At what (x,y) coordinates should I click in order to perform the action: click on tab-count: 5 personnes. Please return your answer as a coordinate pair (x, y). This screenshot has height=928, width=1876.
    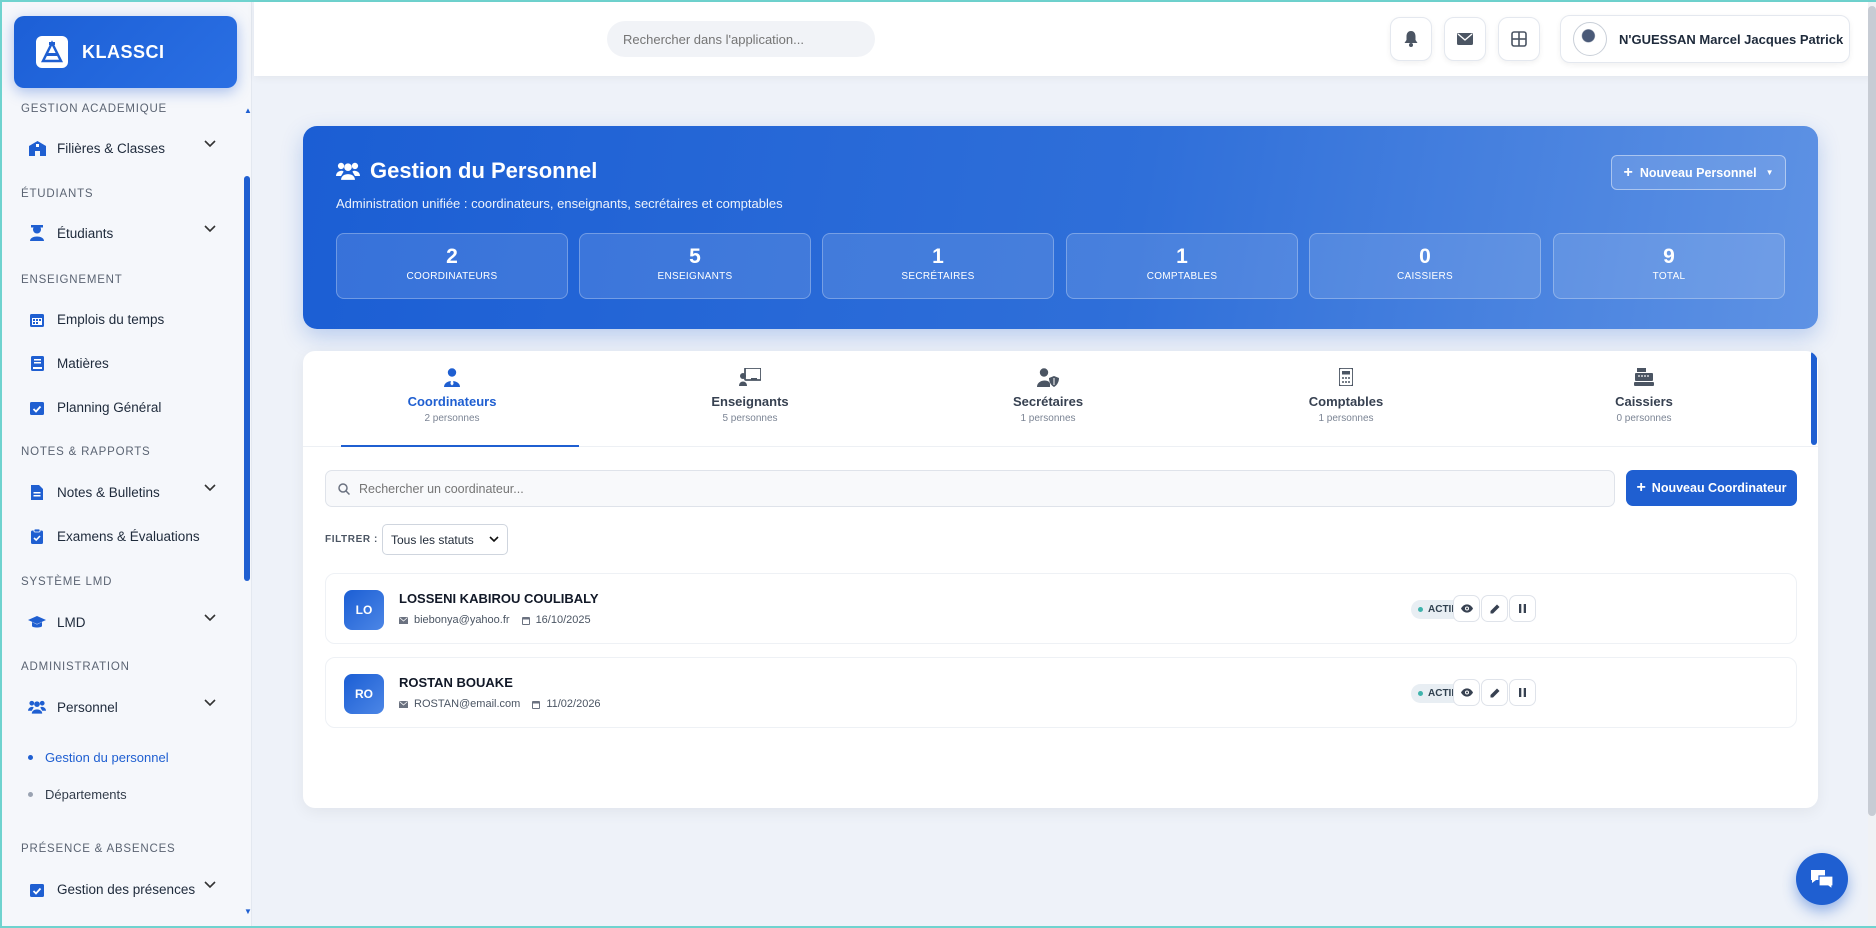
    Looking at the image, I should click on (750, 418).